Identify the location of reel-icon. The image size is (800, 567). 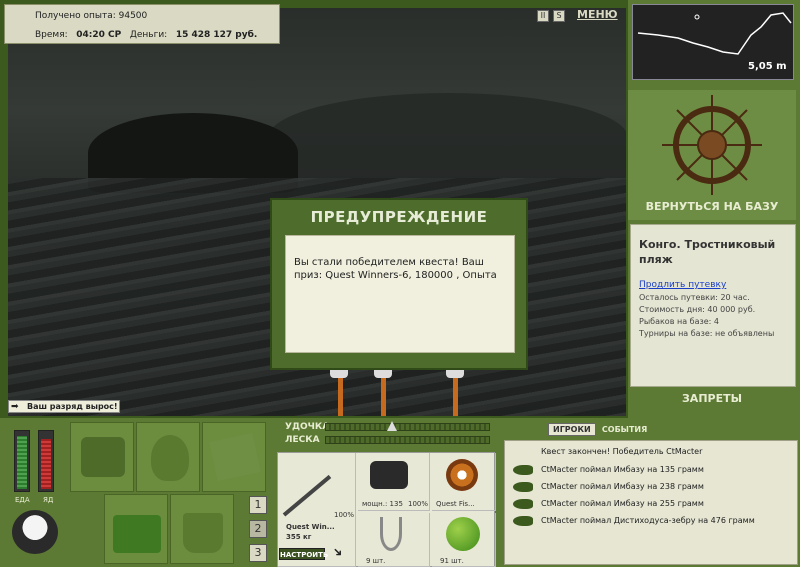
(389, 475).